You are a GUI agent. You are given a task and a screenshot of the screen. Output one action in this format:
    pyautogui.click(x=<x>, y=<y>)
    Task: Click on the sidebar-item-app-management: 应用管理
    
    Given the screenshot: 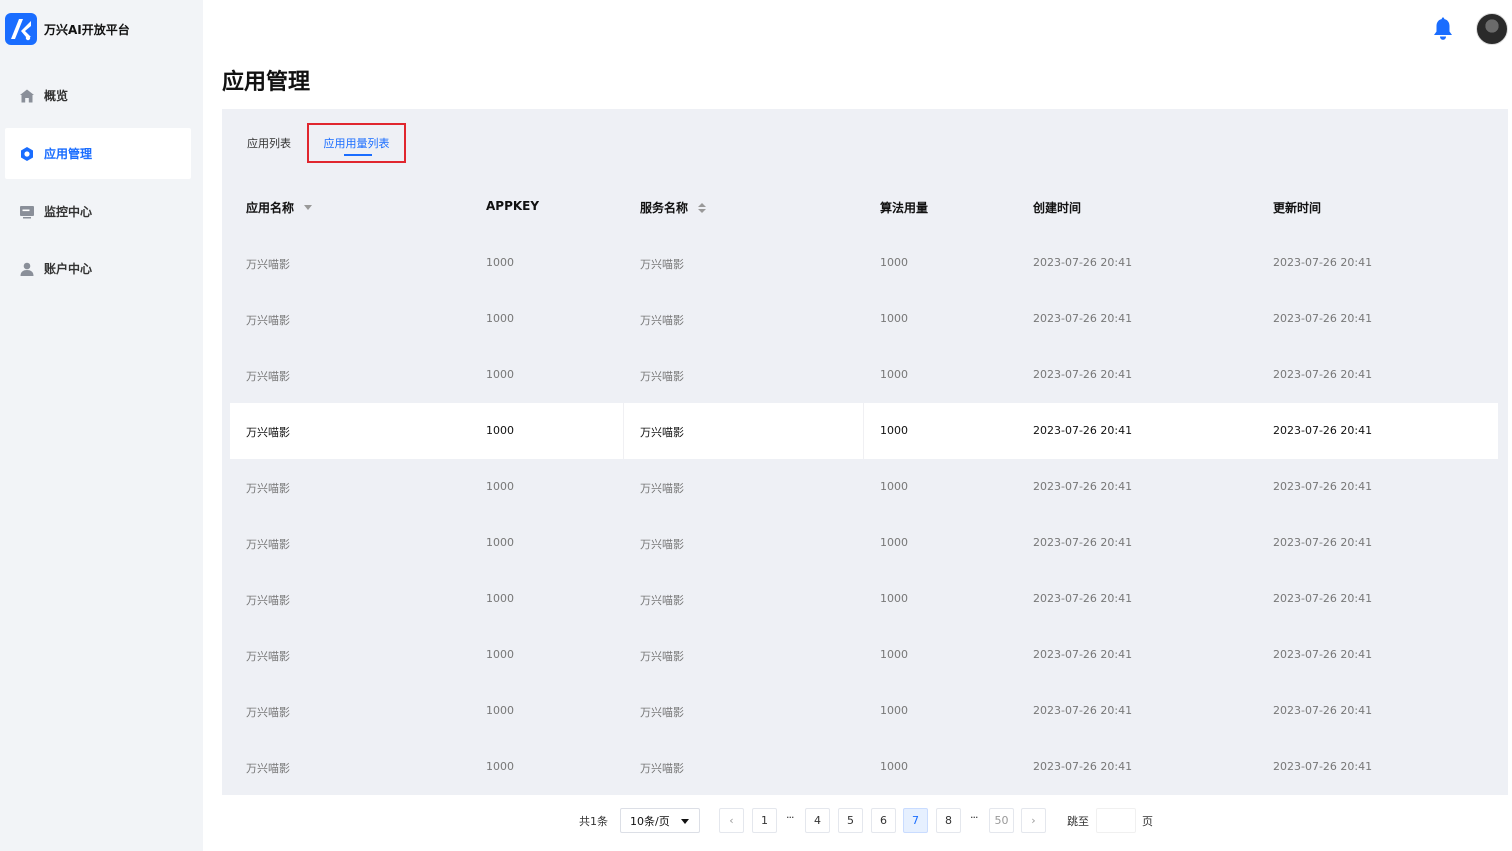 What is the action you would take?
    pyautogui.click(x=98, y=153)
    